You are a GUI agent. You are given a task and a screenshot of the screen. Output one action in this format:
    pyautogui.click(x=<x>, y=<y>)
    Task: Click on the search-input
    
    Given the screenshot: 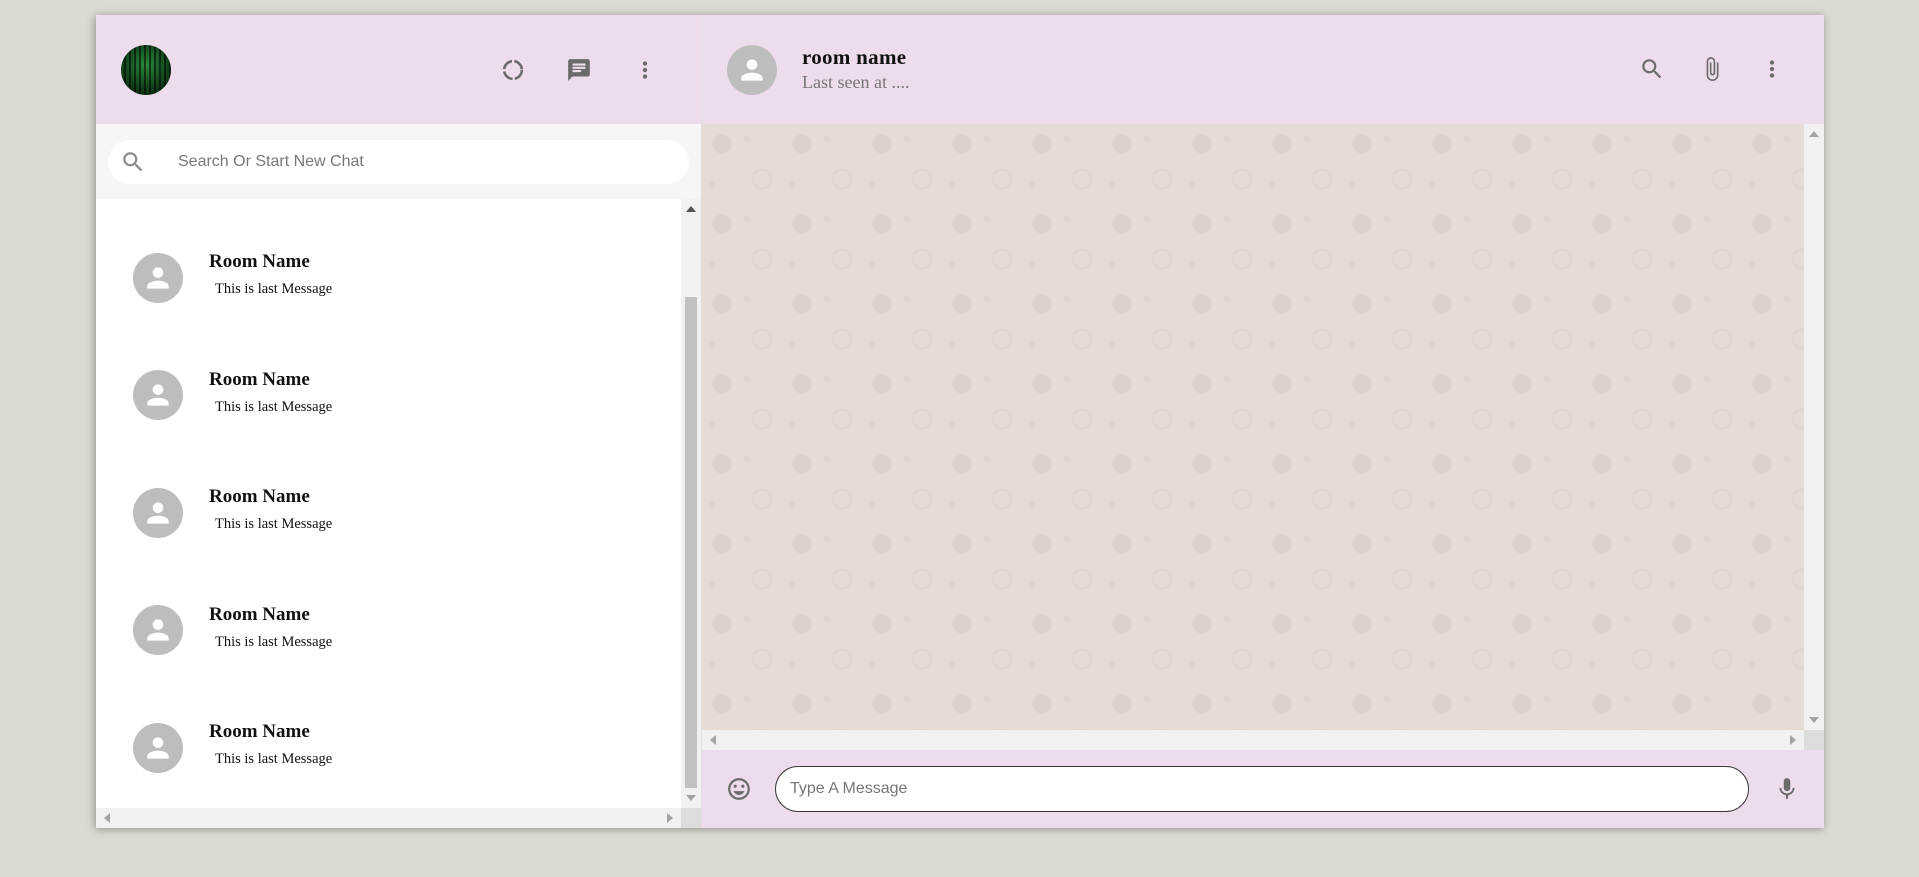 What is the action you would take?
    pyautogui.click(x=432, y=161)
    